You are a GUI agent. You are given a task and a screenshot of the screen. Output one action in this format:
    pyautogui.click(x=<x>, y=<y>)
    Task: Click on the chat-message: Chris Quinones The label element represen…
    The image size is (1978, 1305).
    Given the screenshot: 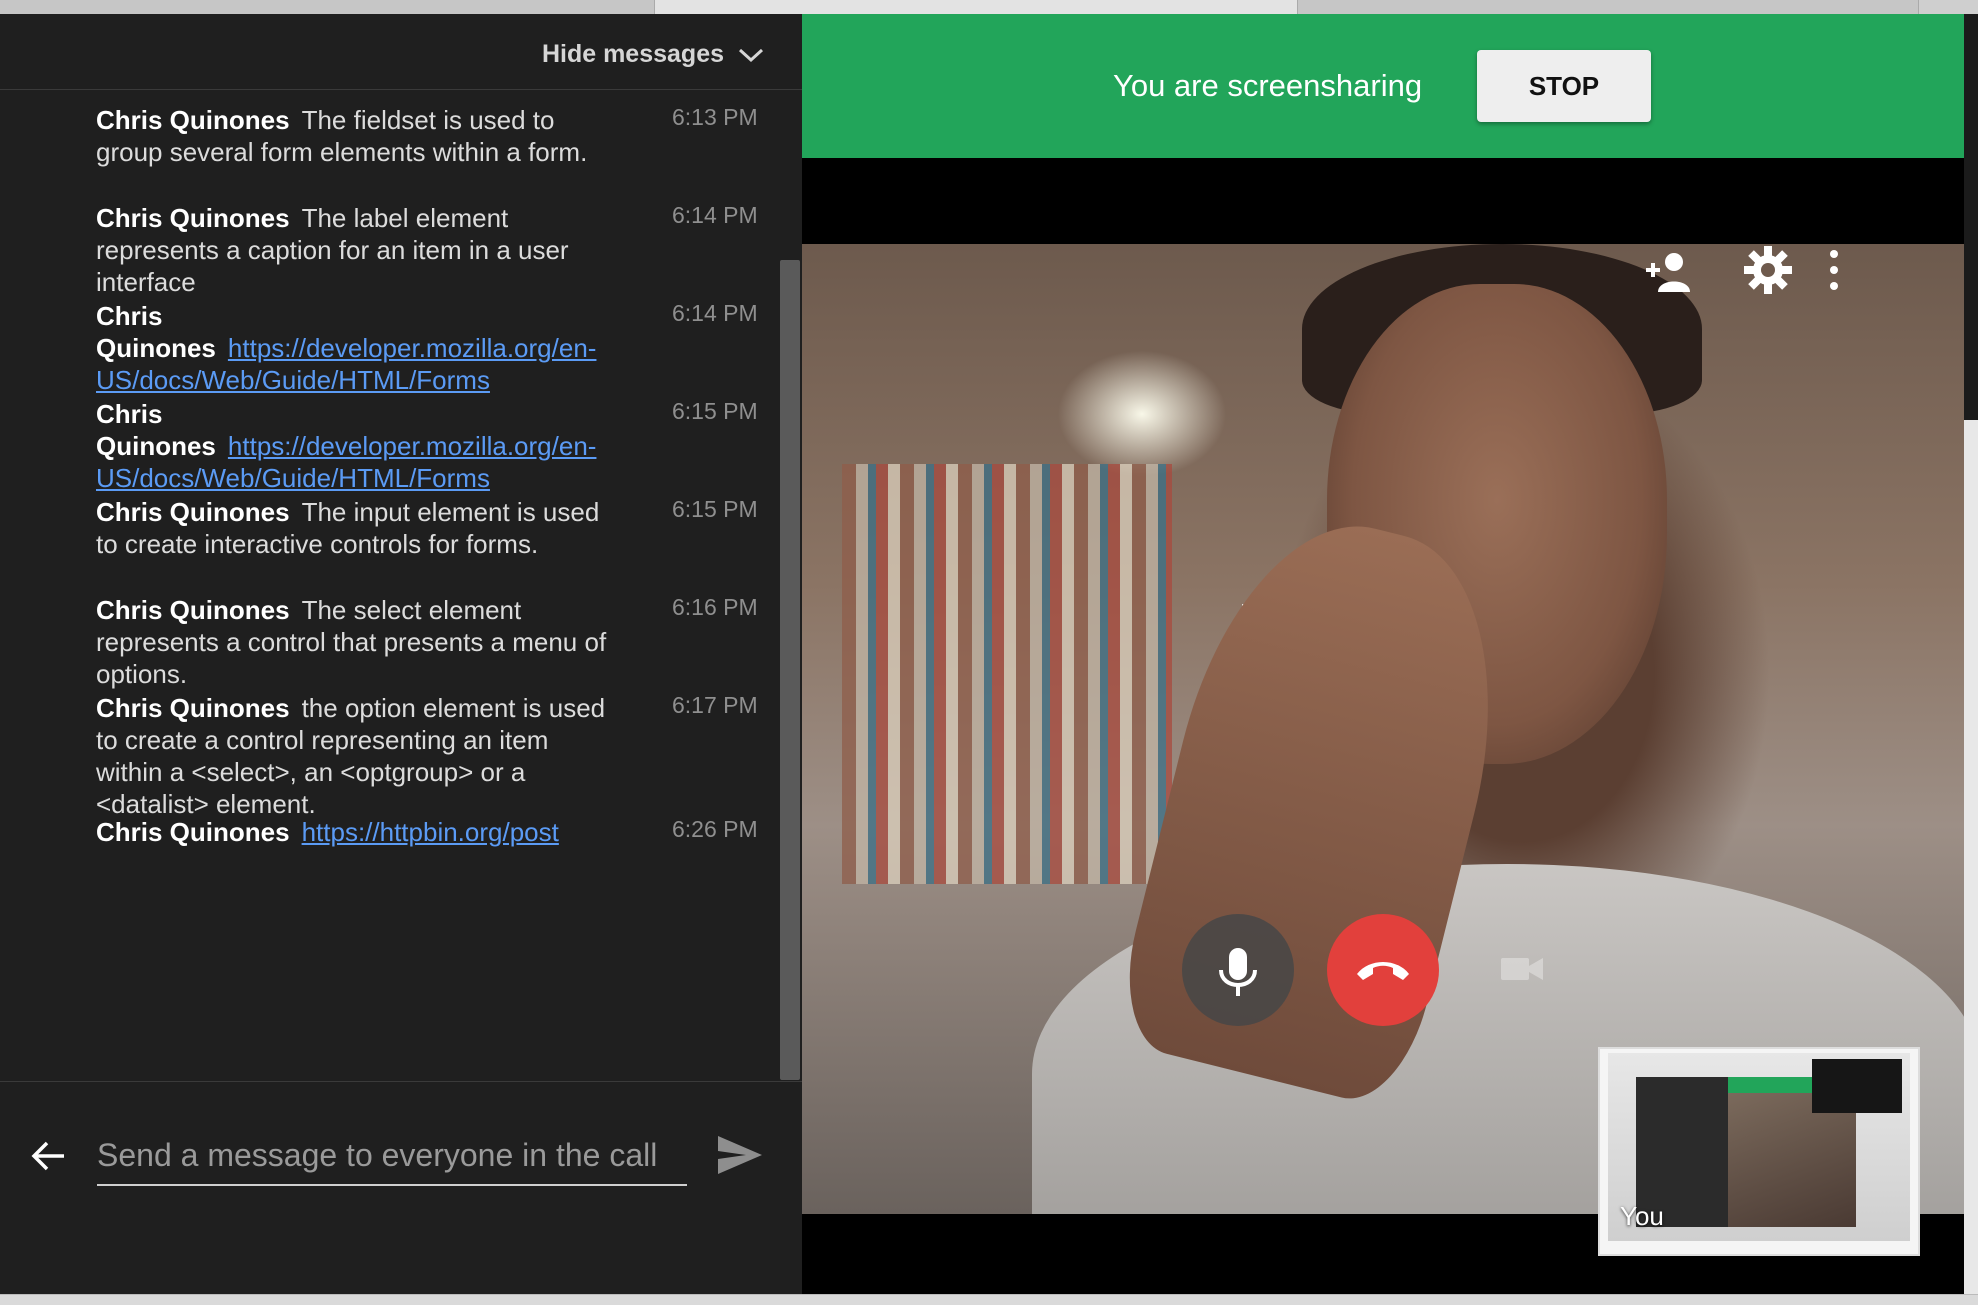 What is the action you would take?
    pyautogui.click(x=356, y=250)
    